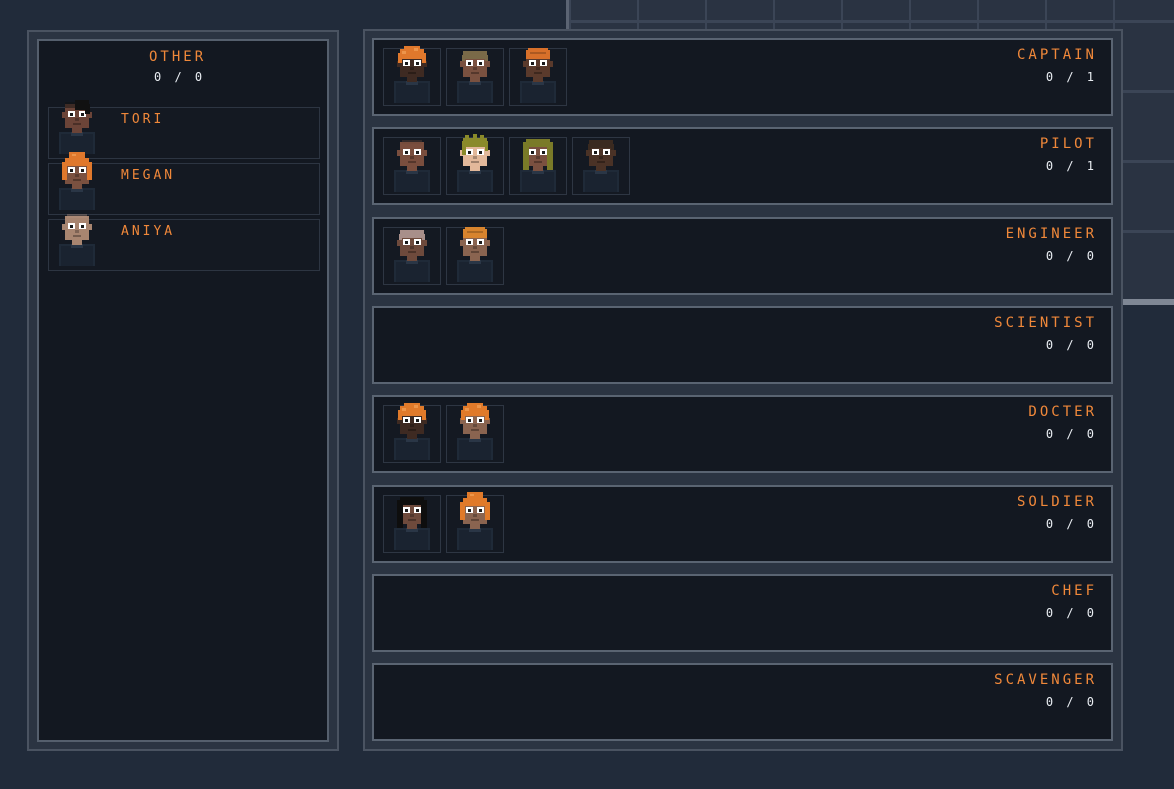  I want to click on role-title: SOLDIER, so click(1056, 501).